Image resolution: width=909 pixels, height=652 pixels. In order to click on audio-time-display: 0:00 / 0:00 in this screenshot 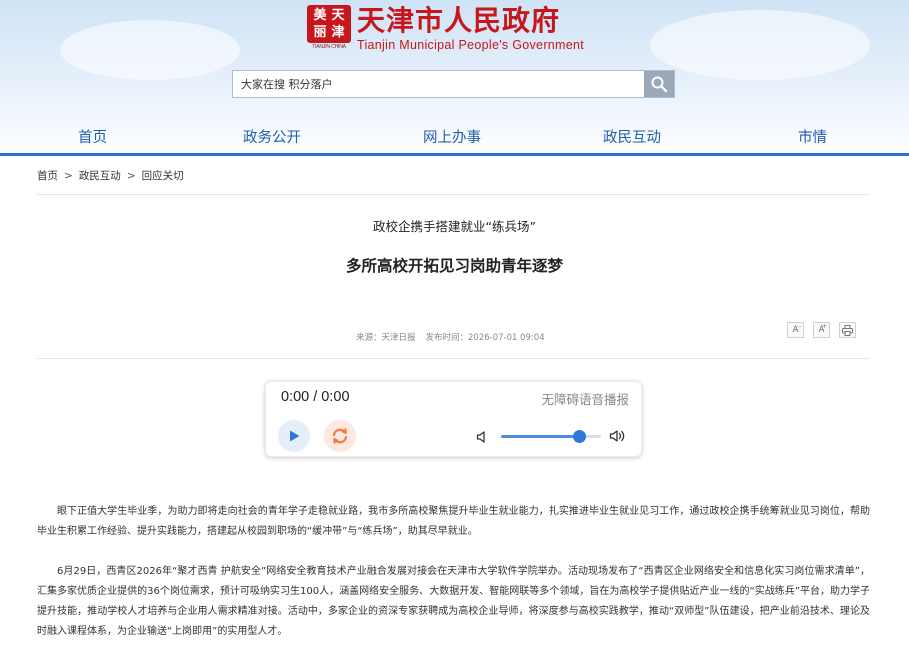, I will do `click(315, 397)`.